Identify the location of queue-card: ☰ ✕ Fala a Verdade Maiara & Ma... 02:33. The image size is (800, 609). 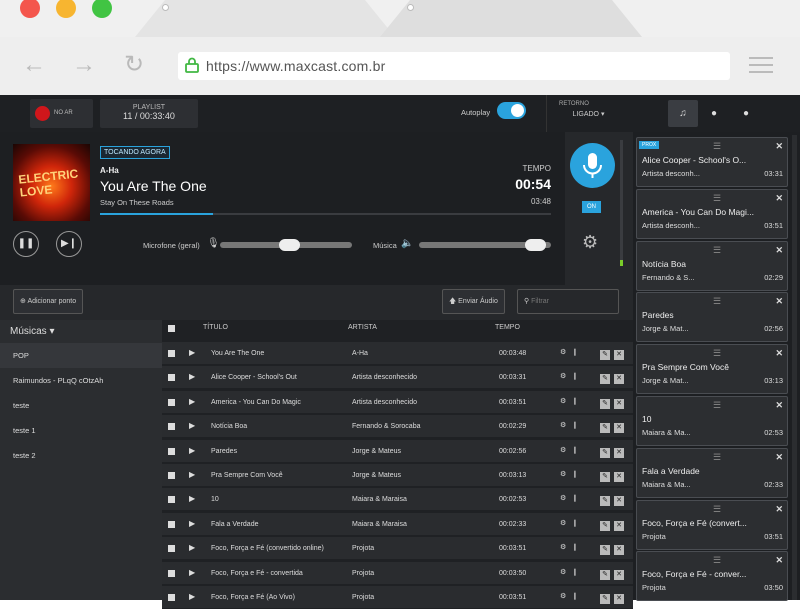
(712, 472).